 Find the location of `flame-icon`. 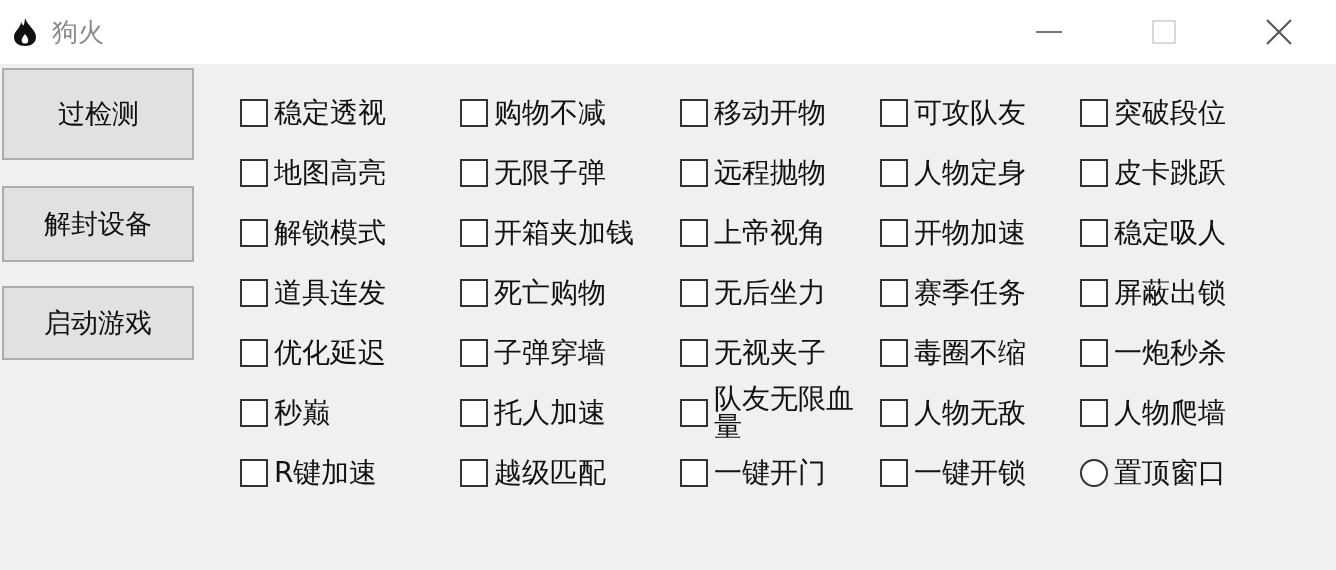

flame-icon is located at coordinates (25, 32).